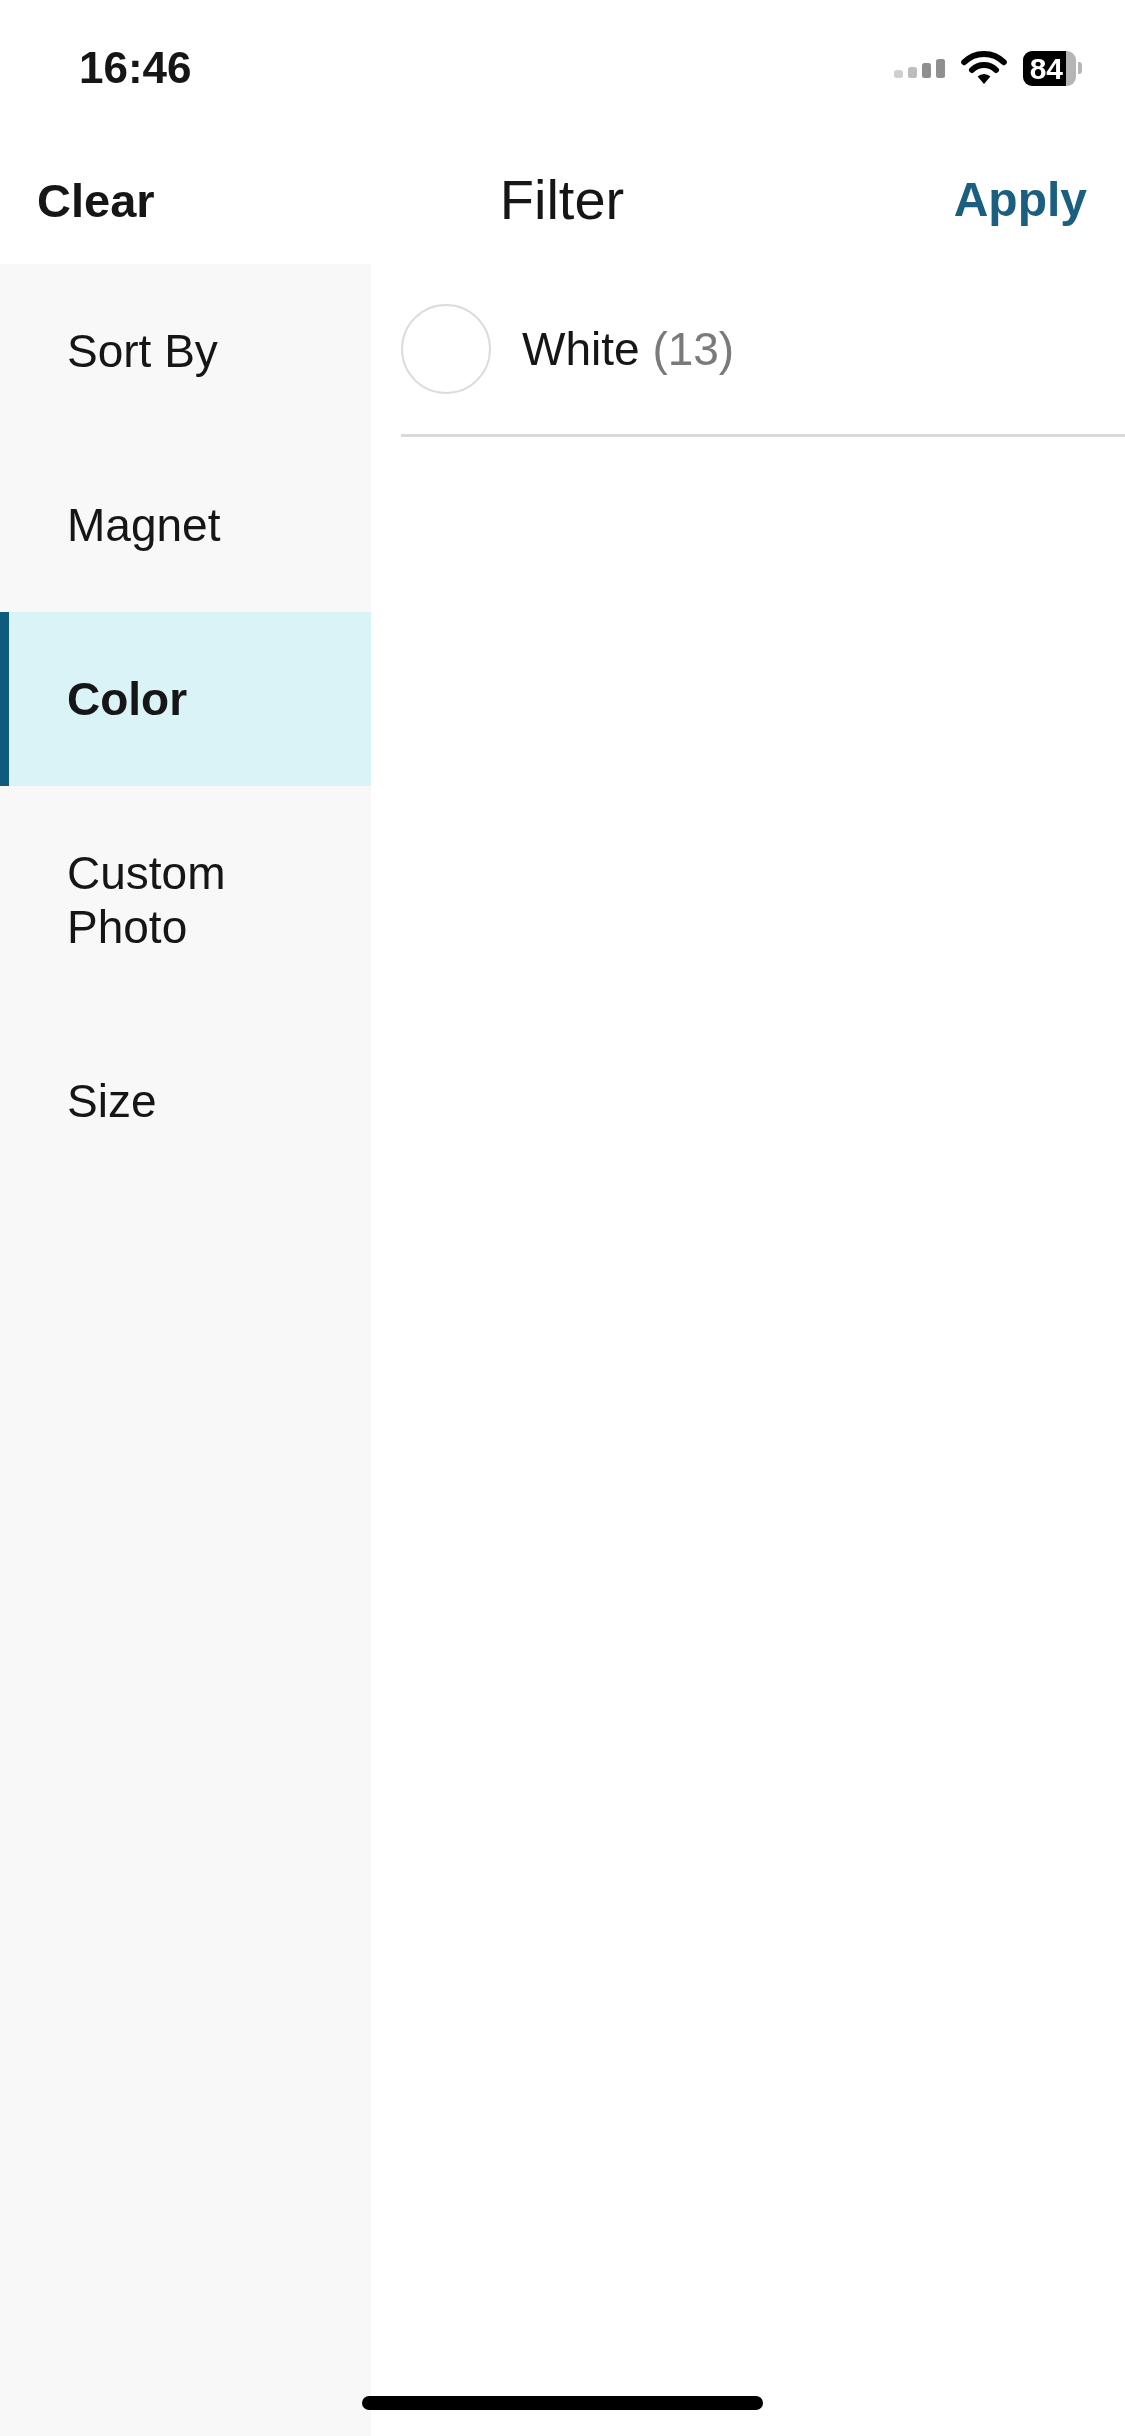 The height and width of the screenshot is (2436, 1125). I want to click on status-time: 16:46, so click(135, 68).